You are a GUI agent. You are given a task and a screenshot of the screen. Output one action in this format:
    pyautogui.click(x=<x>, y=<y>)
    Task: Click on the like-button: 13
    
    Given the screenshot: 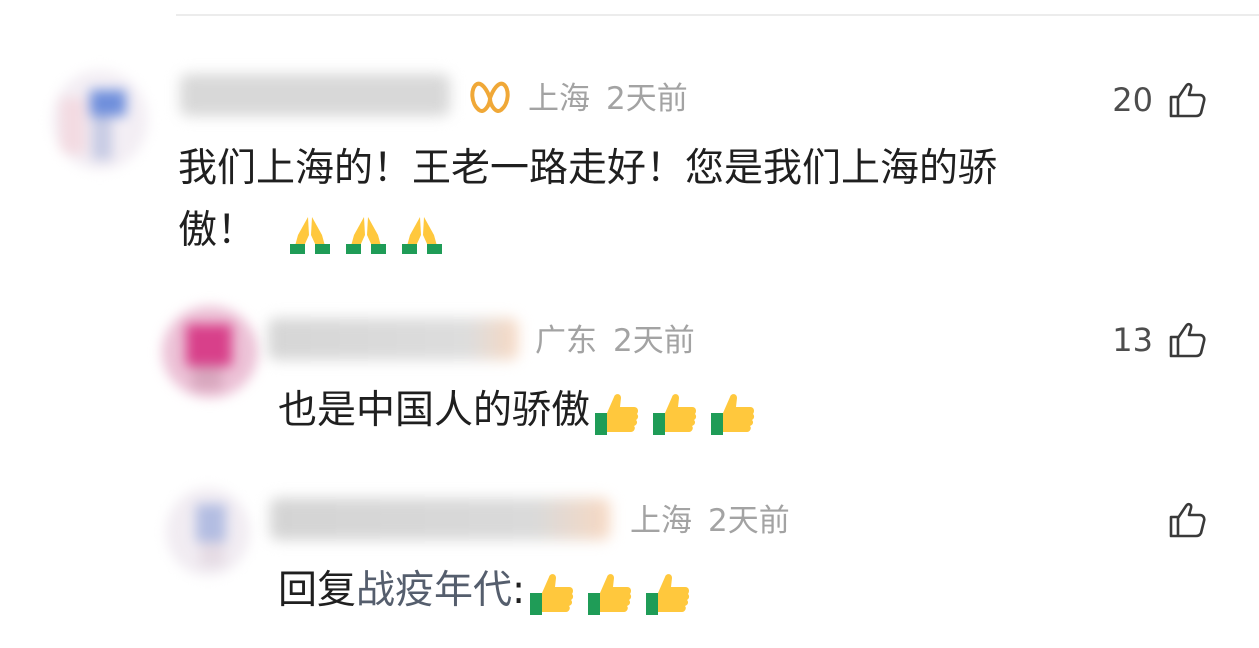 What is the action you would take?
    pyautogui.click(x=1159, y=340)
    